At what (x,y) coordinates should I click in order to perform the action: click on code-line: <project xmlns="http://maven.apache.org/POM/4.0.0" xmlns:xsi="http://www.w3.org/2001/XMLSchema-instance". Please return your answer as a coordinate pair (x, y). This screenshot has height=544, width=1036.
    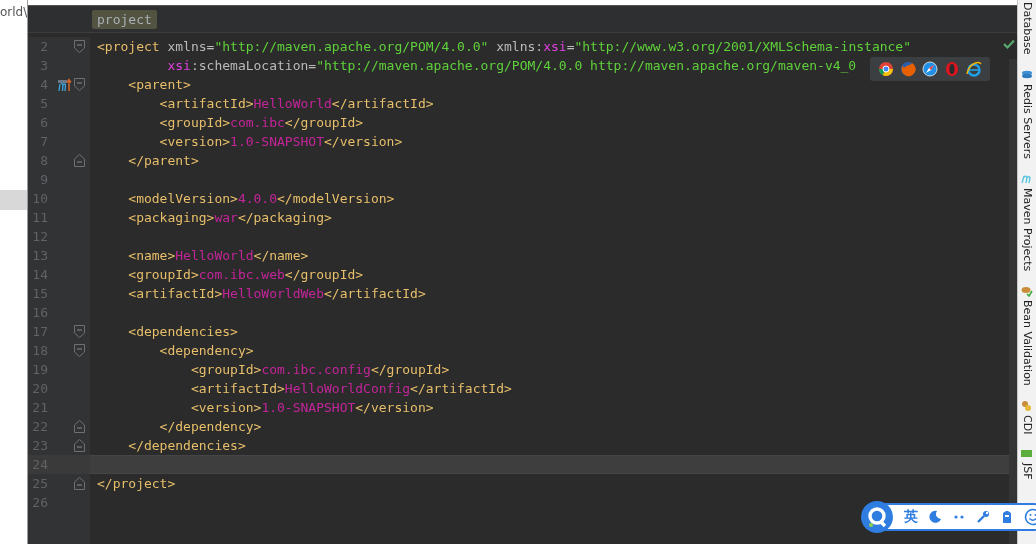
    Looking at the image, I should click on (504, 46).